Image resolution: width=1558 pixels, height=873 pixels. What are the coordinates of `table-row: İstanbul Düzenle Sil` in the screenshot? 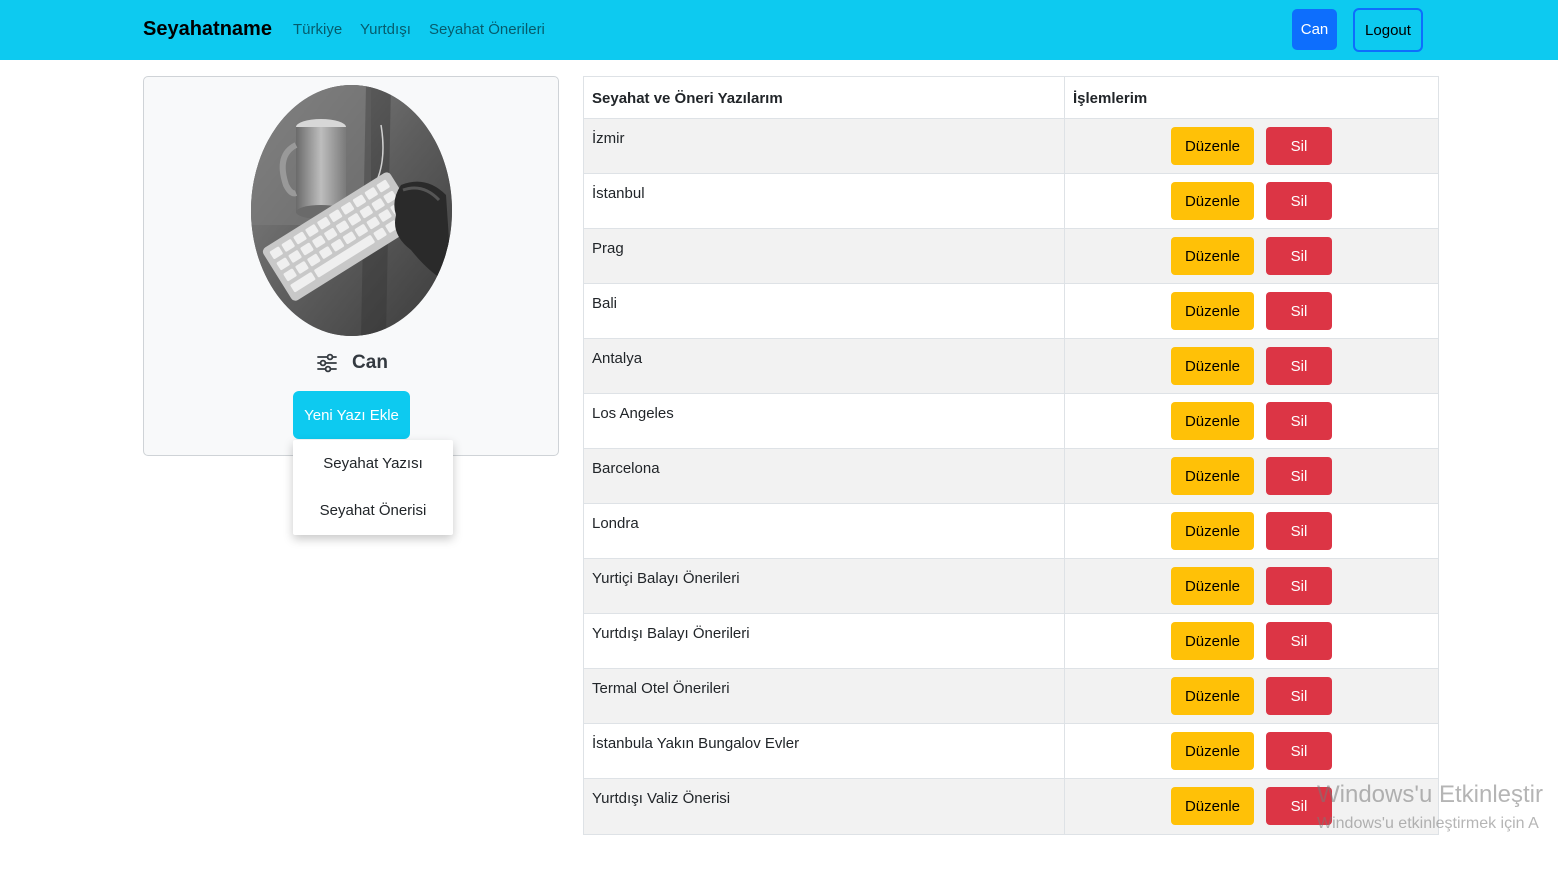 It's located at (1011, 201).